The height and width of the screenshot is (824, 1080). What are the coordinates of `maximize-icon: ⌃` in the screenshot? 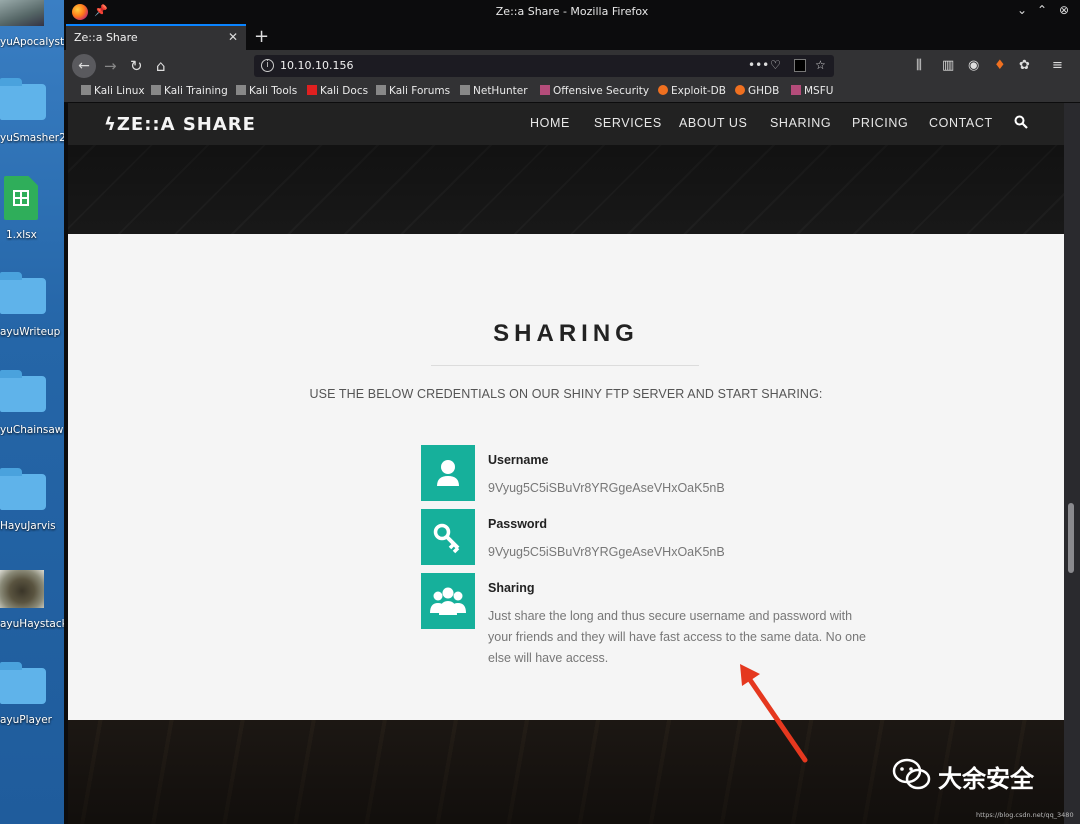 It's located at (1042, 10).